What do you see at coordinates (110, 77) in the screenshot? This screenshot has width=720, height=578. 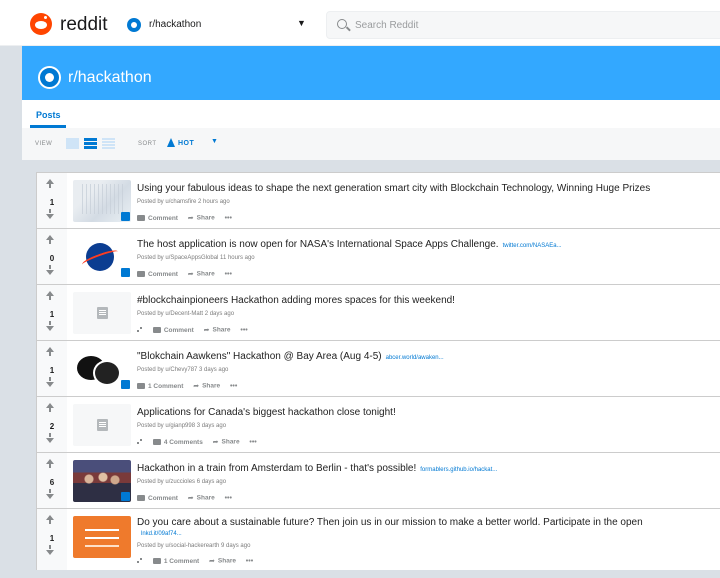 I see `subreddit-title: r/hackathon` at bounding box center [110, 77].